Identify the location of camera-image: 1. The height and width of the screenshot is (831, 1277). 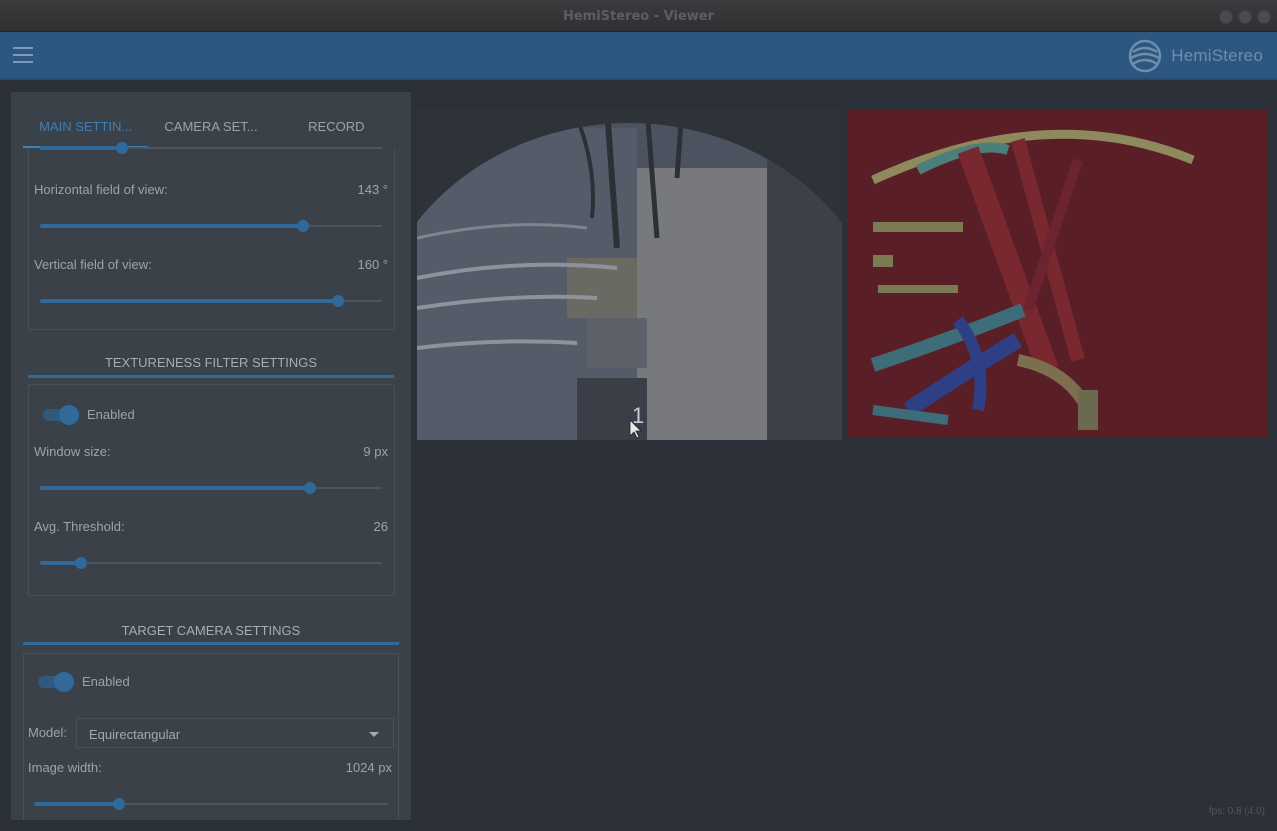
(629, 274).